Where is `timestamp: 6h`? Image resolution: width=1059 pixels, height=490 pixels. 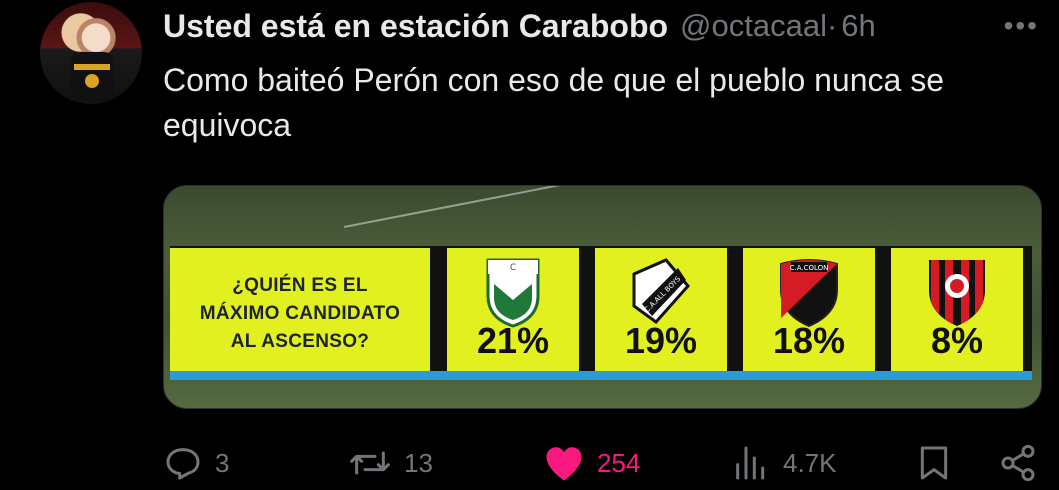
timestamp: 6h is located at coordinates (858, 26).